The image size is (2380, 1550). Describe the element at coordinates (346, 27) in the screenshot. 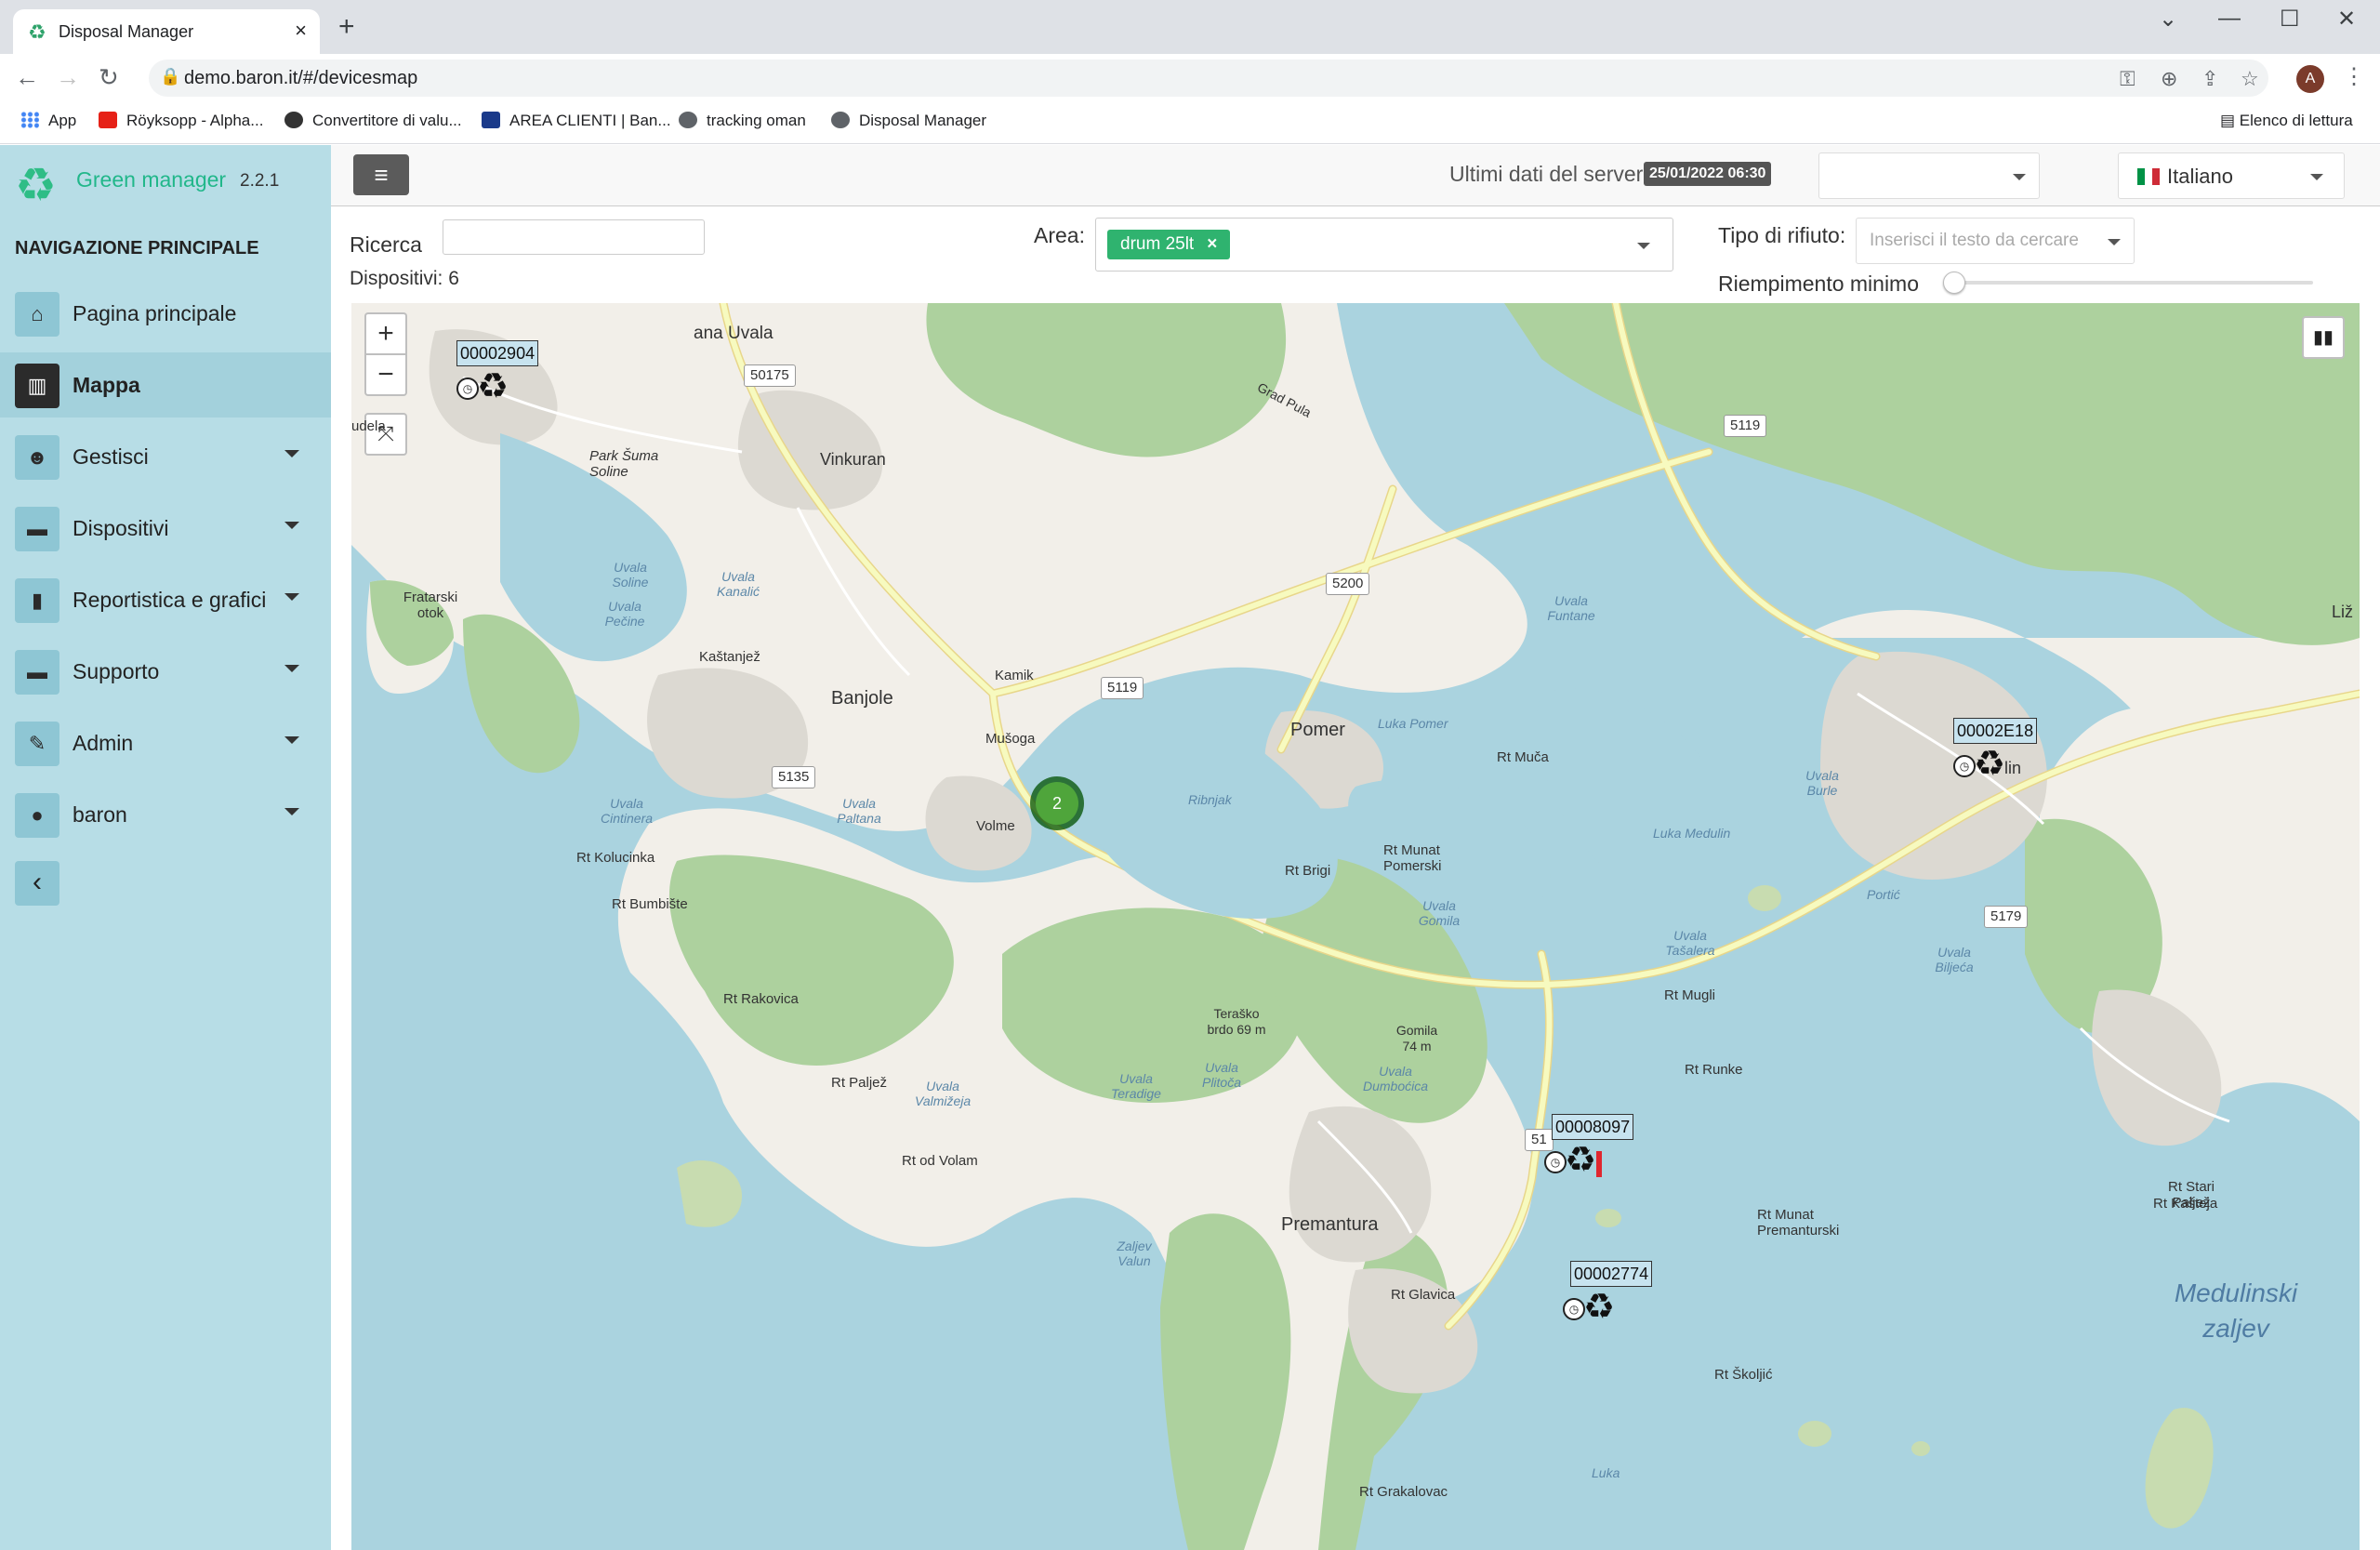

I see `new-tab-button: +` at that location.